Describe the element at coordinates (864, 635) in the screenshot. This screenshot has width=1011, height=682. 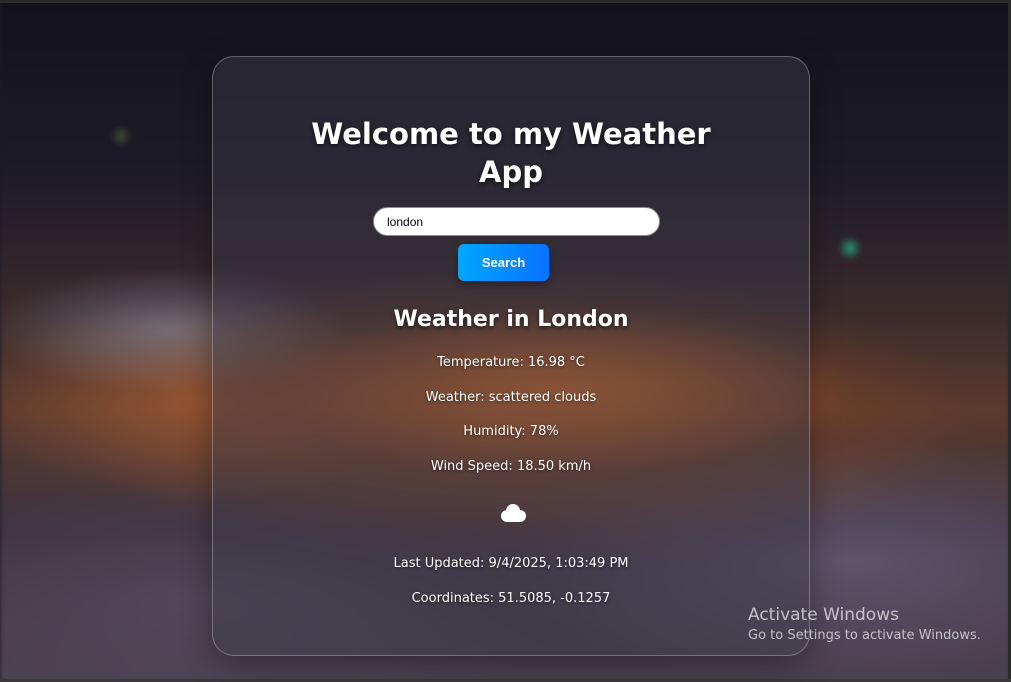
I see `watermark-subtitle: Go to Settings to activate Windows.` at that location.